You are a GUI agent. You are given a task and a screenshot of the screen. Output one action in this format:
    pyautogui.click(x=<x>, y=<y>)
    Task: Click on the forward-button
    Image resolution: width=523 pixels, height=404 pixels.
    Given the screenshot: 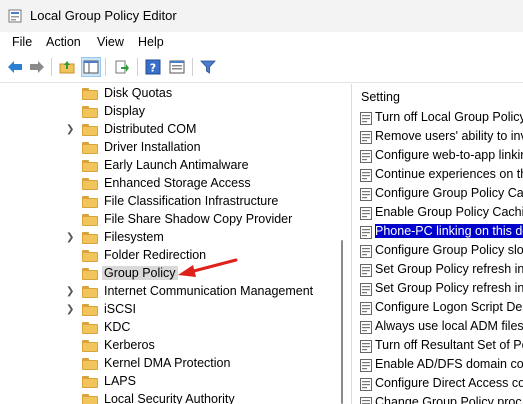 What is the action you would take?
    pyautogui.click(x=37, y=67)
    